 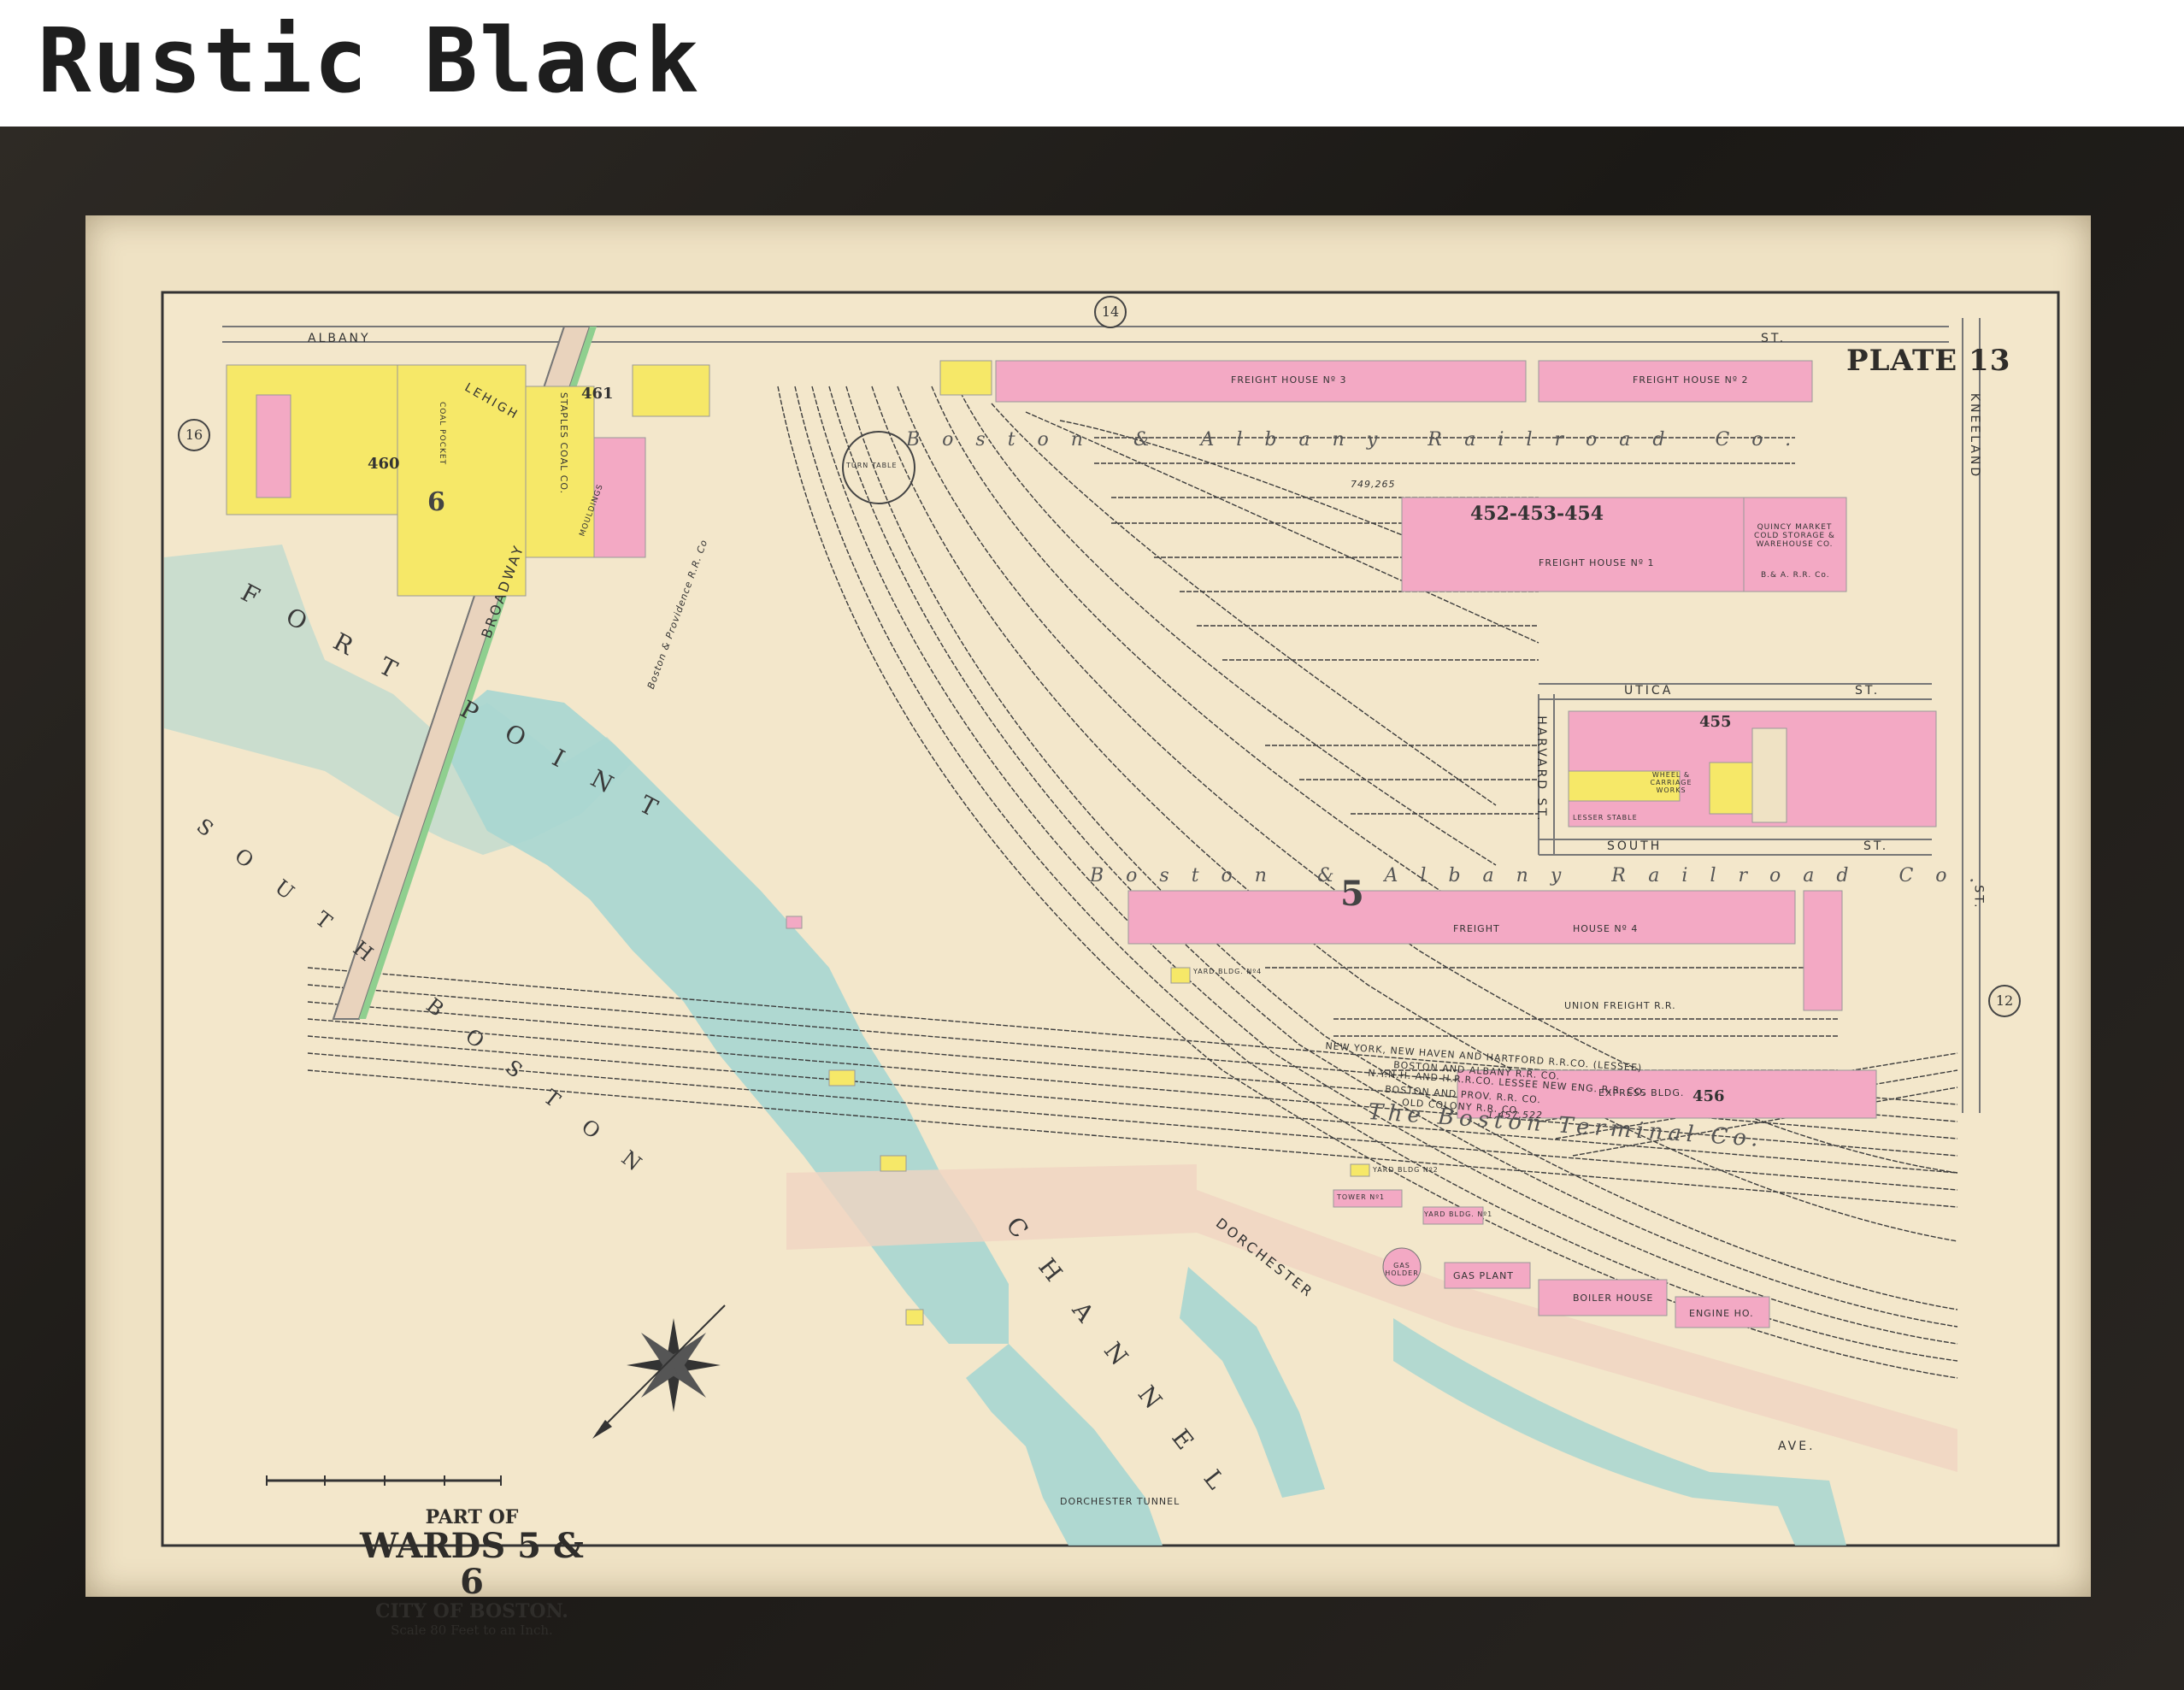 I want to click on label-ba-railroad-bottom: Boston & Albany Railroad Co., so click(x=1544, y=875).